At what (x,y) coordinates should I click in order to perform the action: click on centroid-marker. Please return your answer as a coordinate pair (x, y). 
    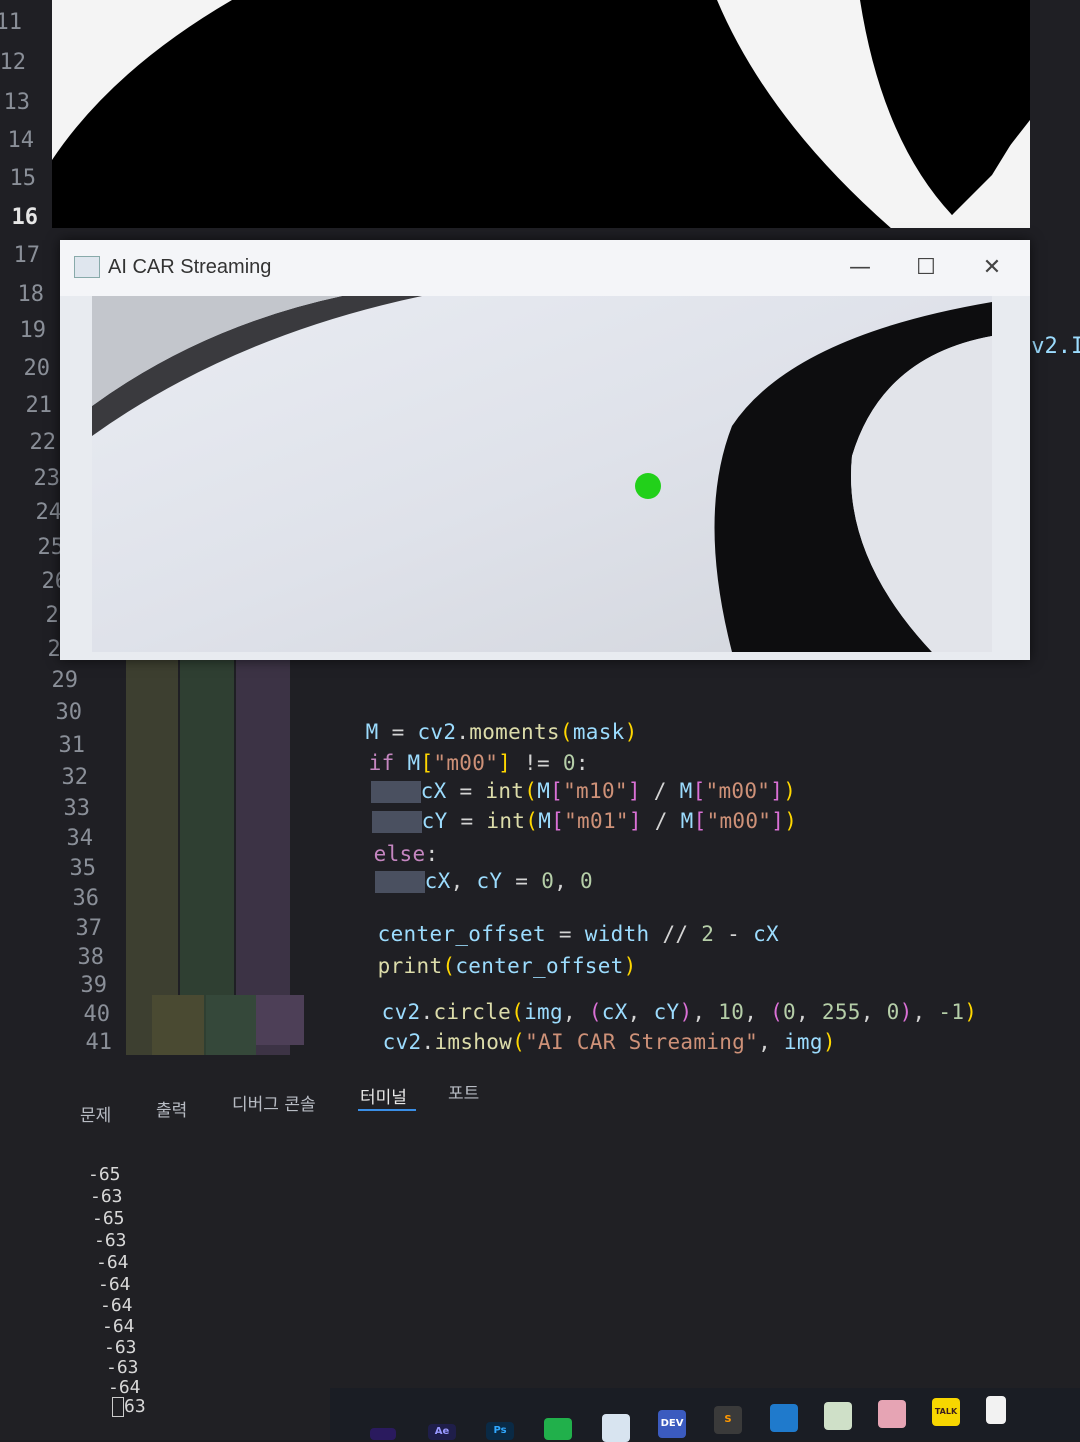
    Looking at the image, I should click on (648, 486).